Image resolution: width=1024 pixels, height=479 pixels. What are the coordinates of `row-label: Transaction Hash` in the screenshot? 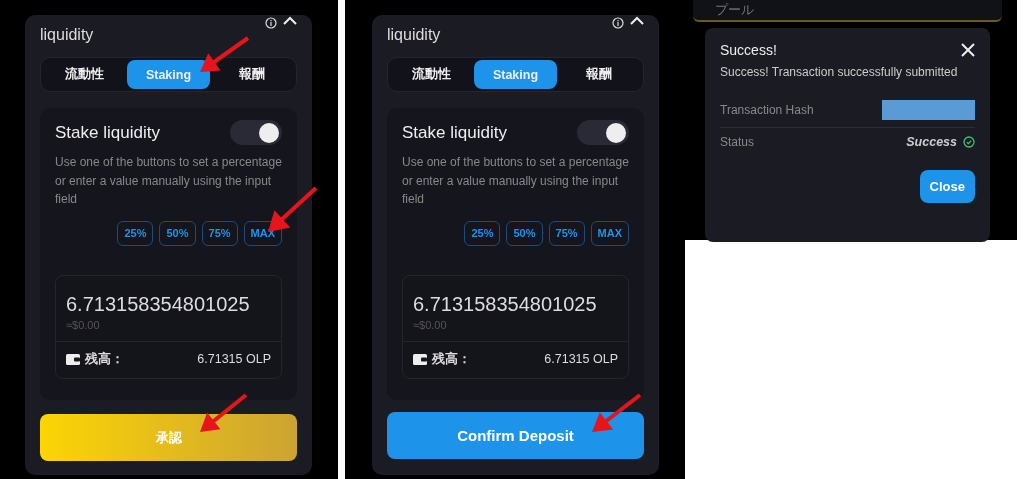 It's located at (767, 110).